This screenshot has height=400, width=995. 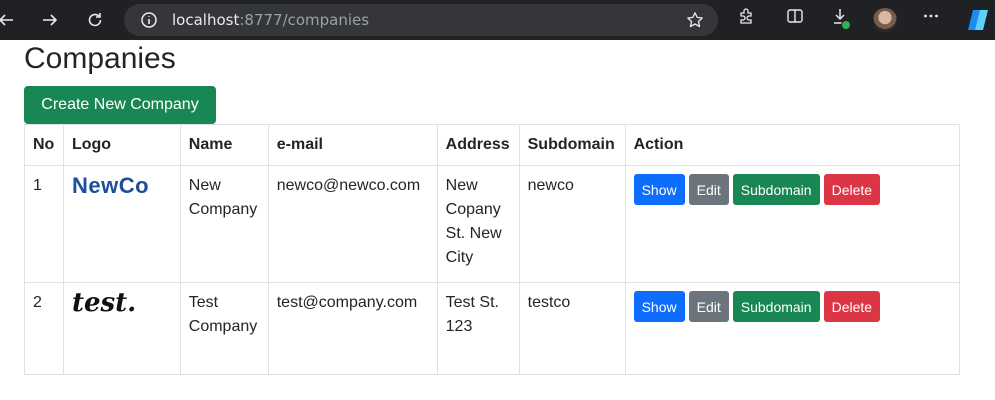 I want to click on cell-address: New Copany St. New City, so click(x=478, y=224).